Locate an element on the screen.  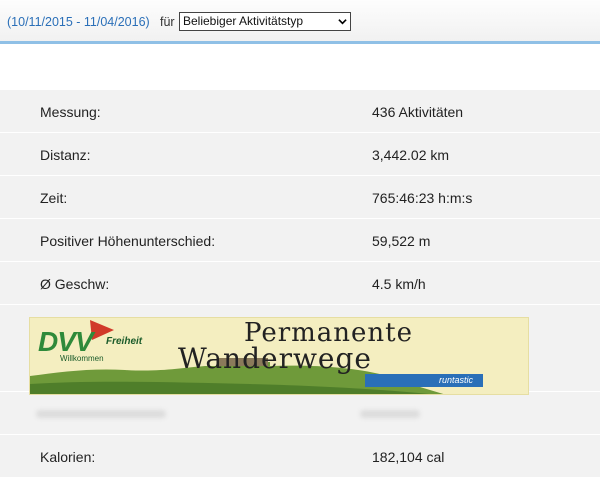
date-range-link: (10/11/2015 - 11/04/2016) is located at coordinates (78, 22).